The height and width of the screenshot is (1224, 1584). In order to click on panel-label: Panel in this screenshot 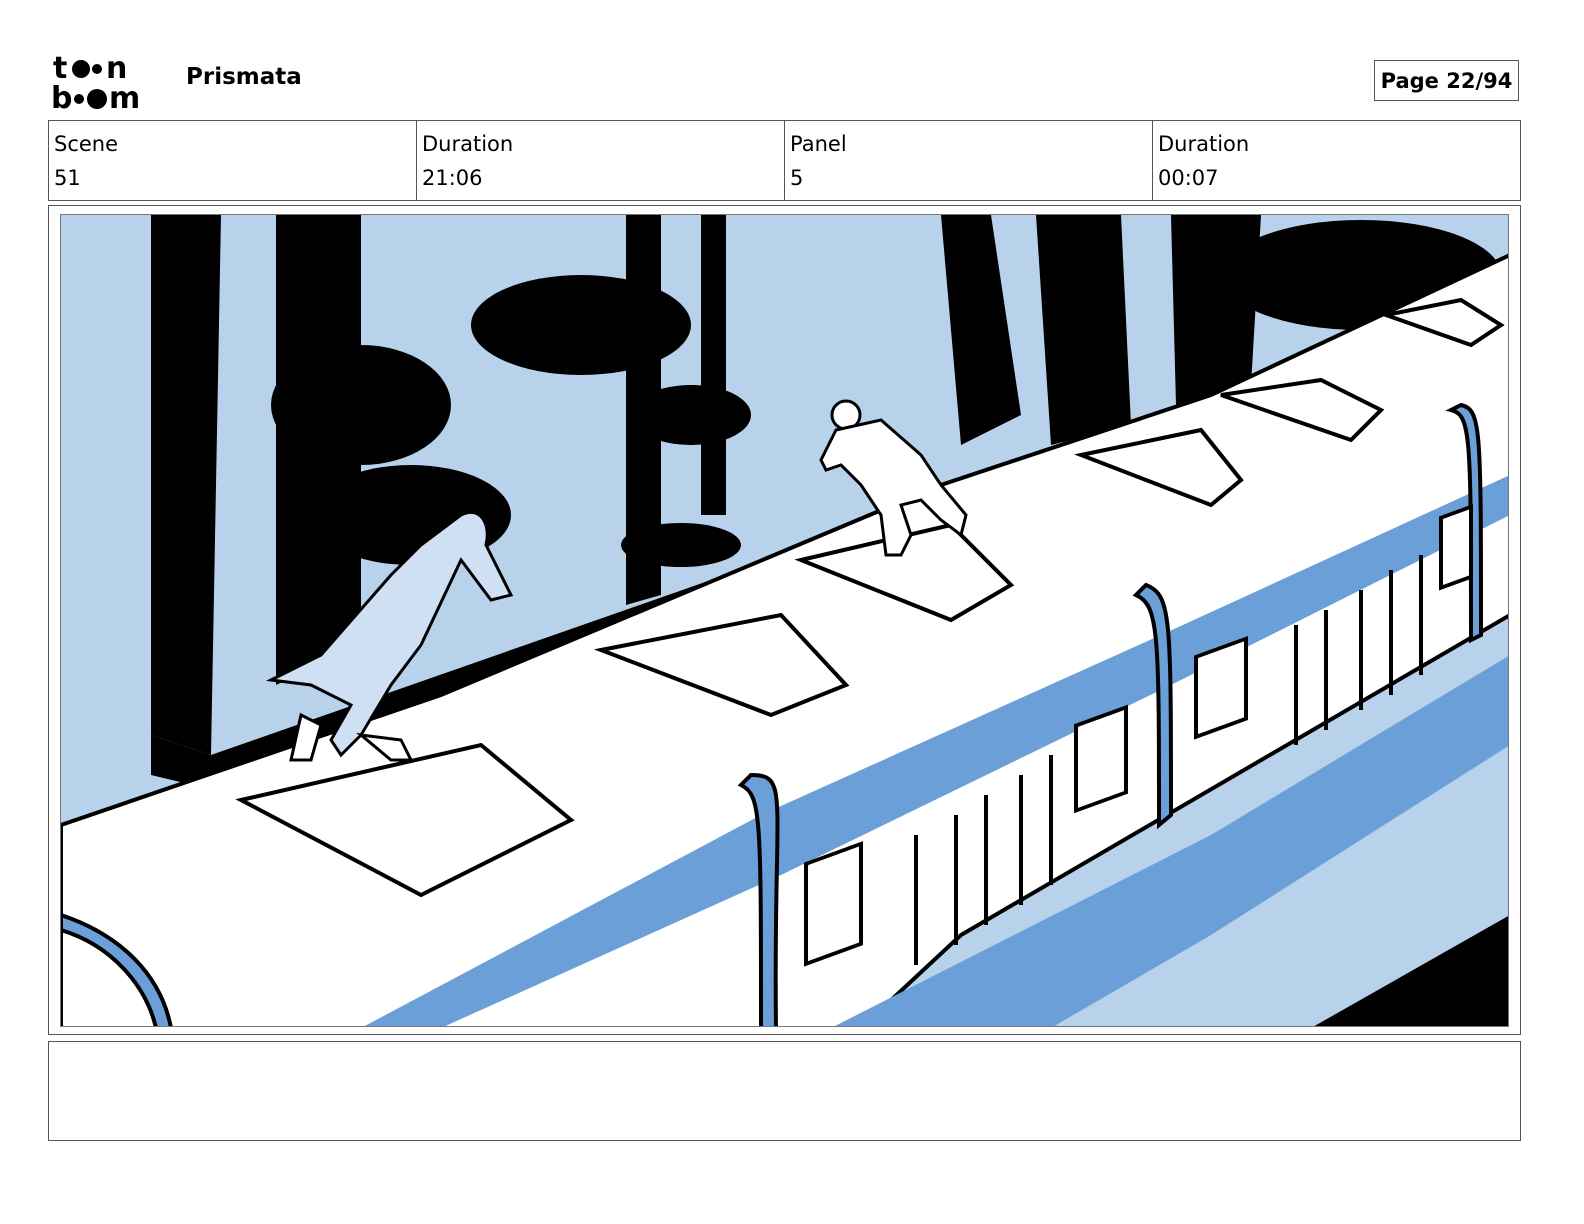, I will do `click(818, 144)`.